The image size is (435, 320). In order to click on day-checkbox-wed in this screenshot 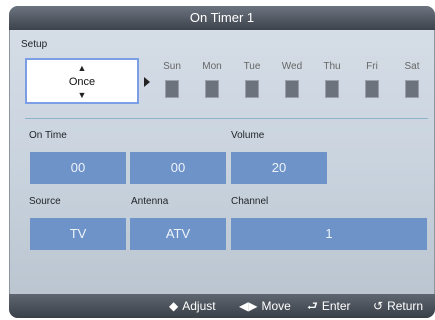, I will do `click(292, 89)`.